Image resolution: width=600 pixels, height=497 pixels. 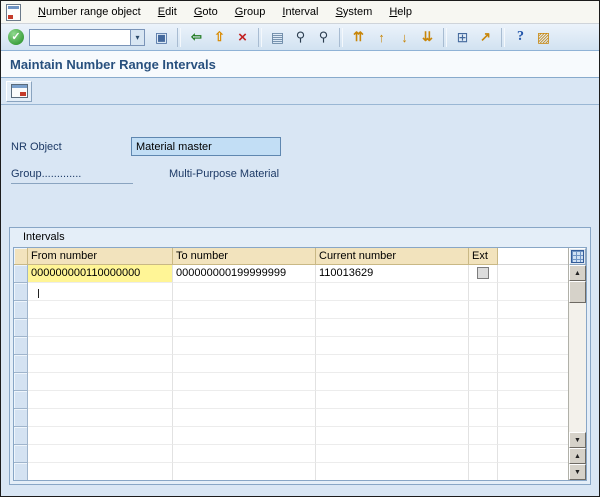 I want to click on scrollbar-thumb, so click(x=577, y=292).